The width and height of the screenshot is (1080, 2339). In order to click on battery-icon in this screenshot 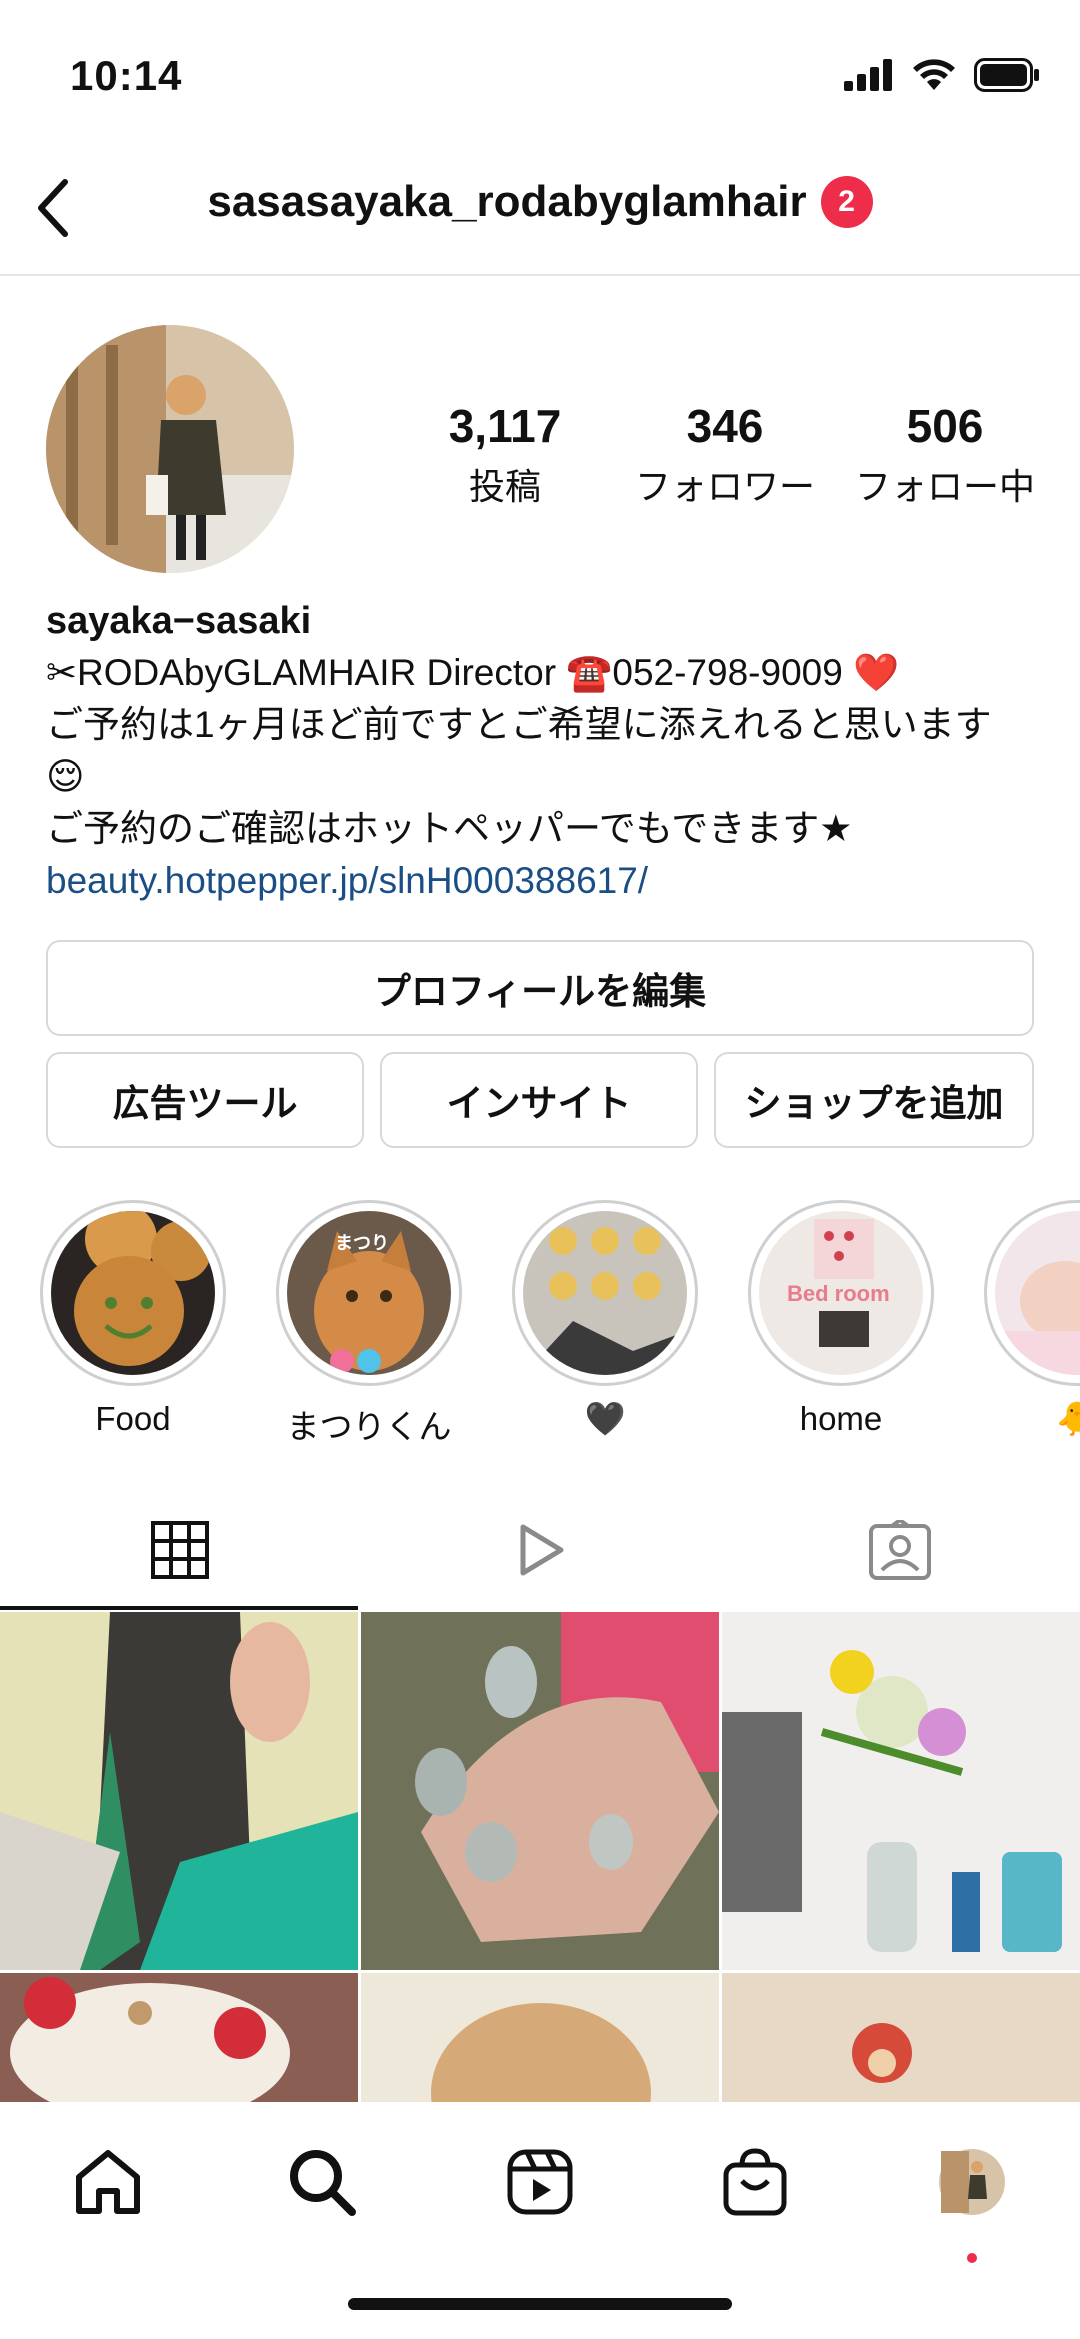, I will do `click(1006, 75)`.